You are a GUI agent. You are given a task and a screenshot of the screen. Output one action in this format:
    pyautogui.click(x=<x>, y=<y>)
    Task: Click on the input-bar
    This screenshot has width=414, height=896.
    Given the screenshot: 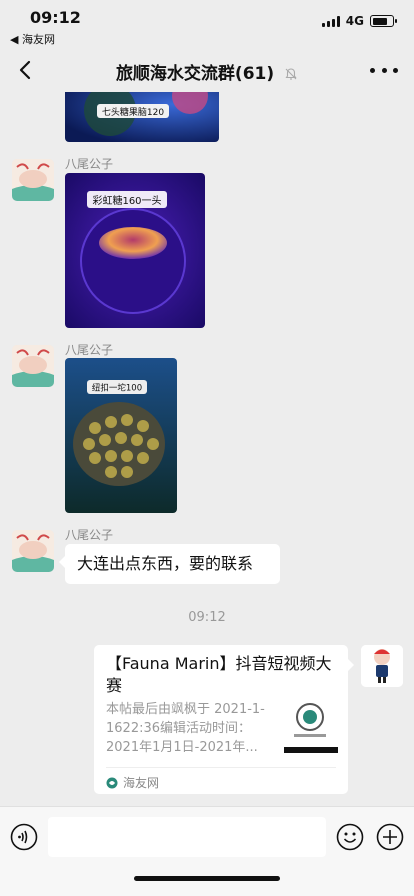 What is the action you would take?
    pyautogui.click(x=207, y=851)
    